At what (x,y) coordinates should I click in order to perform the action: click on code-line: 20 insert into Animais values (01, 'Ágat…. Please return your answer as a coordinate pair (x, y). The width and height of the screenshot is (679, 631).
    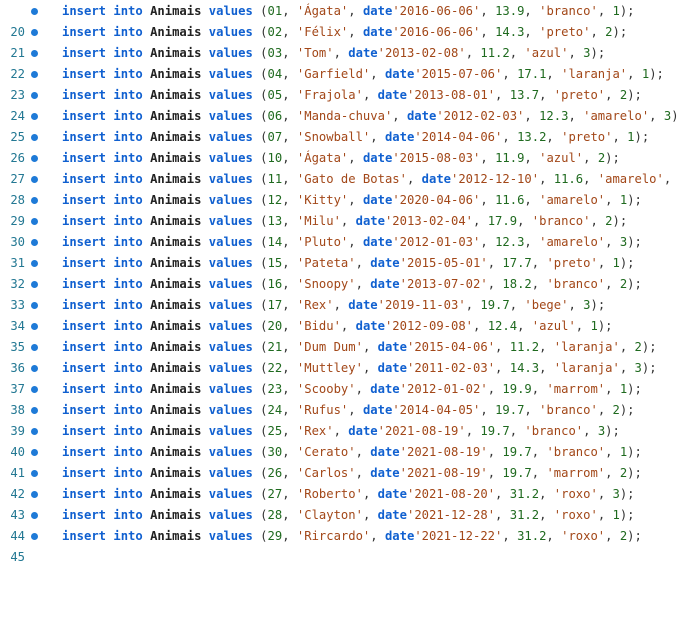
    Looking at the image, I should click on (339, 11).